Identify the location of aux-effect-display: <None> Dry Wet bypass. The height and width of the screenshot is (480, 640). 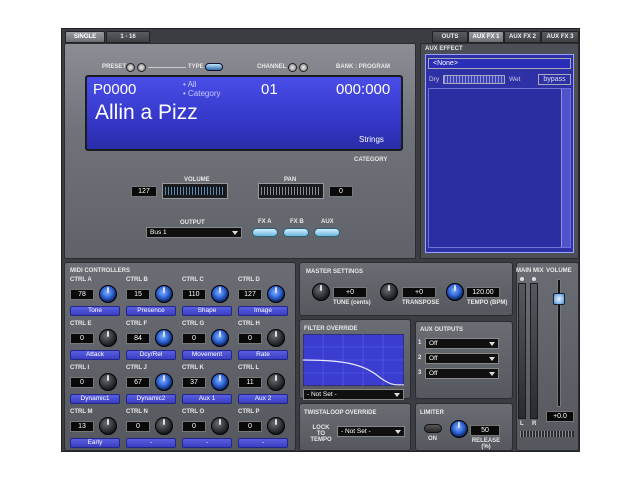
(499, 153).